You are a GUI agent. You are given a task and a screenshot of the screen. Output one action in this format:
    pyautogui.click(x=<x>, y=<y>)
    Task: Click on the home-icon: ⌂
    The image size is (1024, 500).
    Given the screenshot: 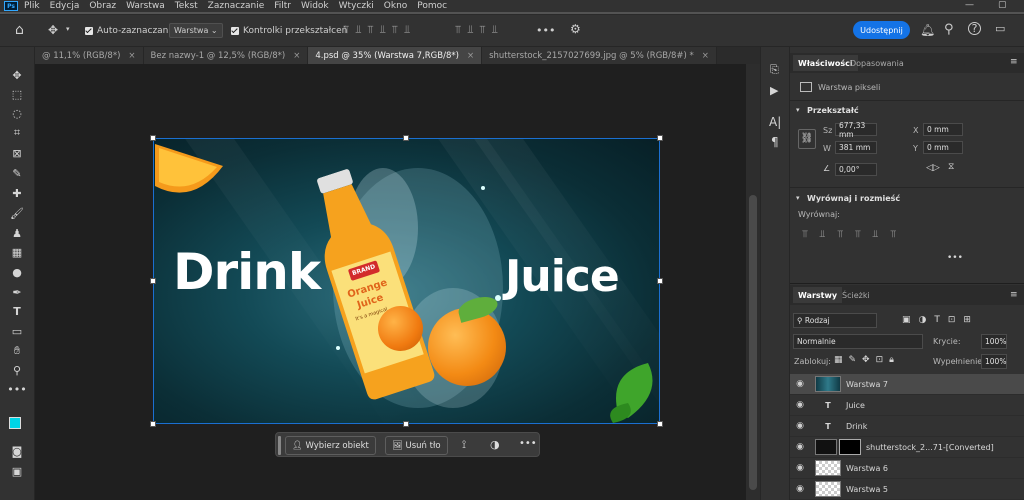 What is the action you would take?
    pyautogui.click(x=19, y=30)
    